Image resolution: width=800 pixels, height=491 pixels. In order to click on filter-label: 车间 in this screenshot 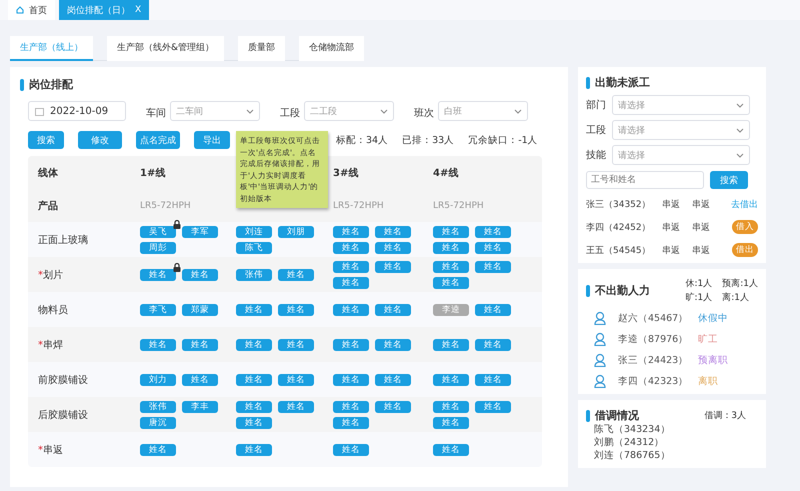, I will do `click(156, 113)`.